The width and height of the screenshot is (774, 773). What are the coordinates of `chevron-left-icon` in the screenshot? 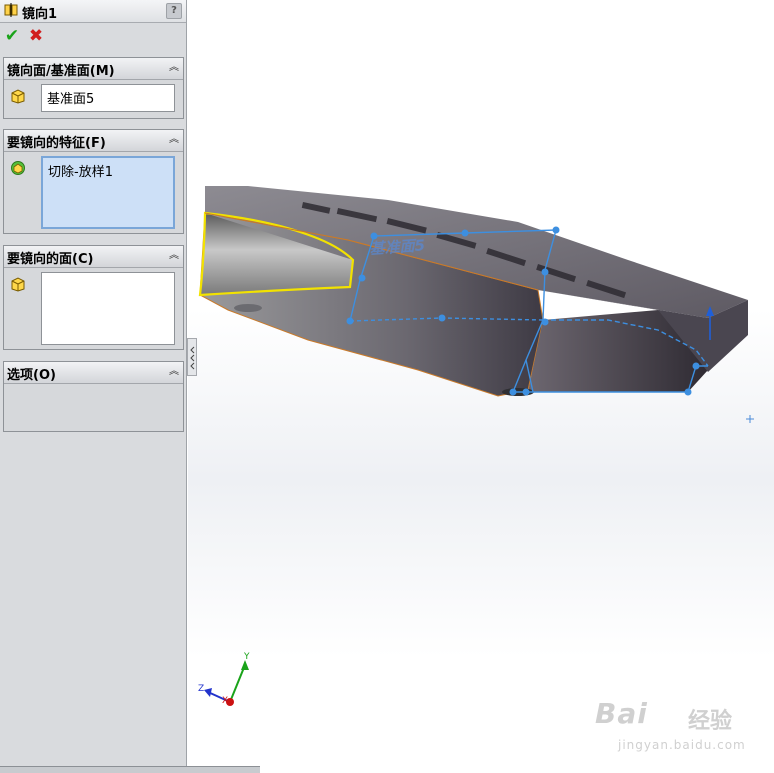 It's located at (192, 358).